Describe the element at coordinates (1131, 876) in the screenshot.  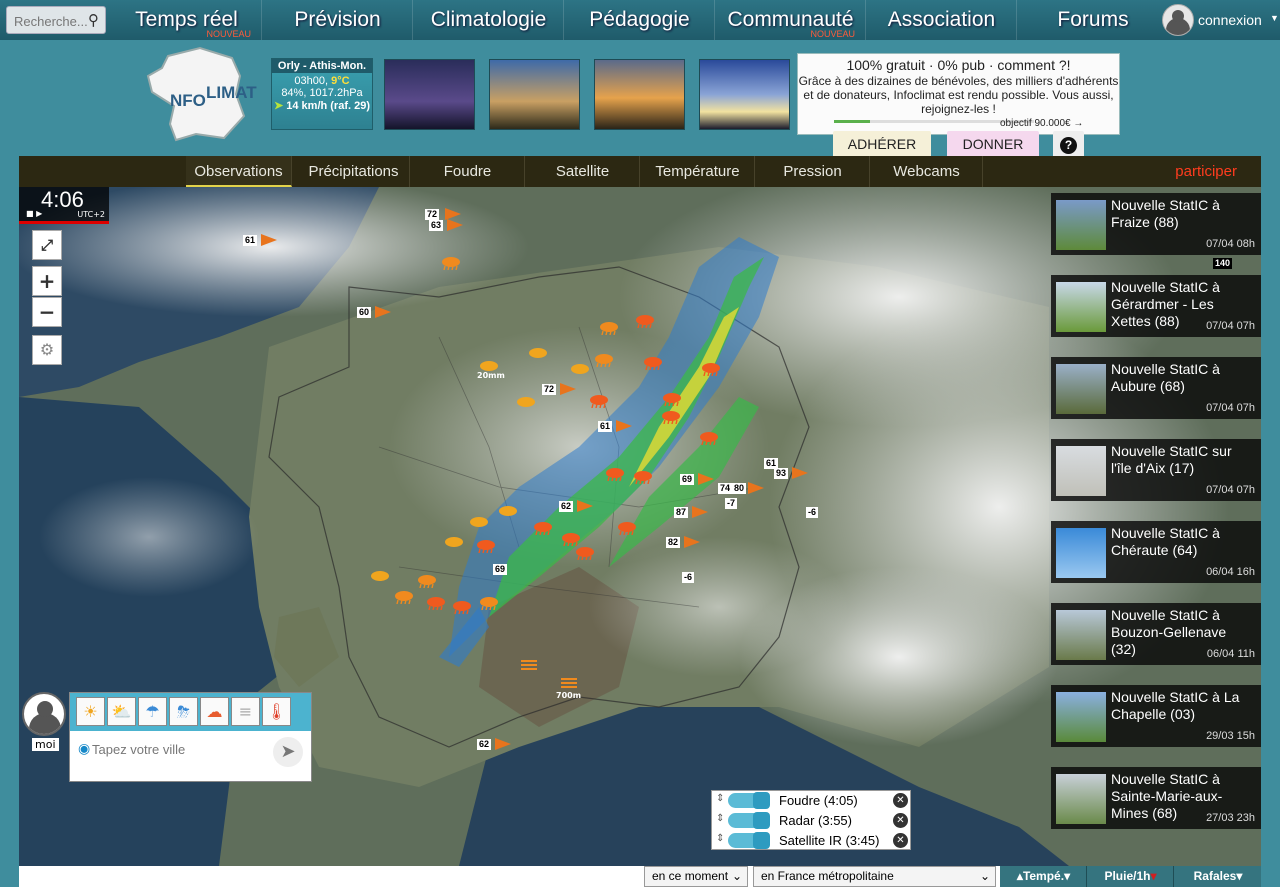
I see `sort-pluie: Pluie/1h▾` at that location.